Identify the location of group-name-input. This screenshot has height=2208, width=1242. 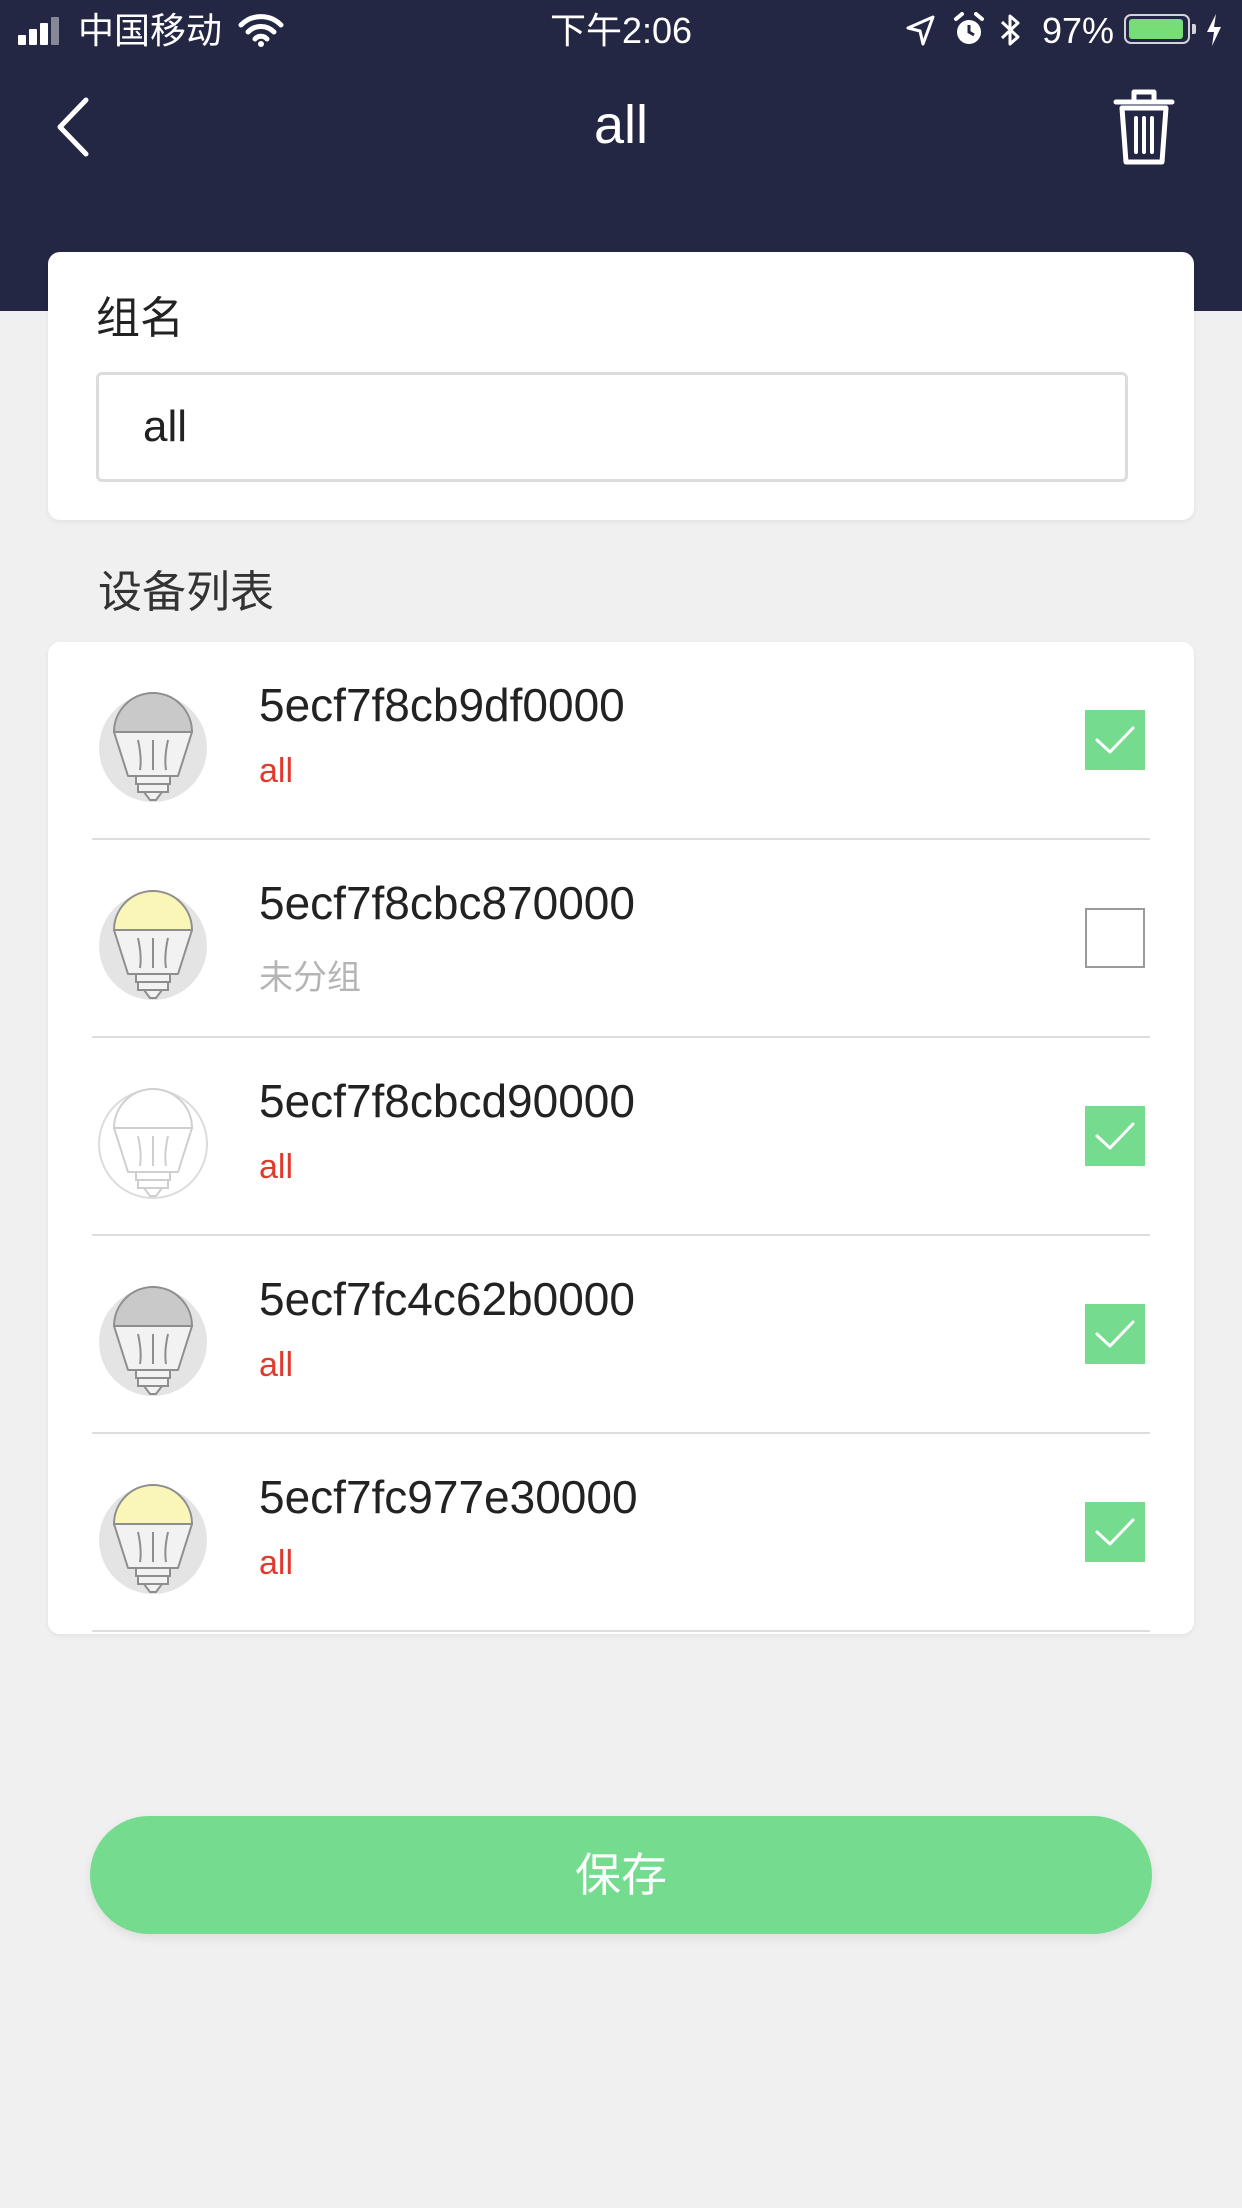
(612, 427).